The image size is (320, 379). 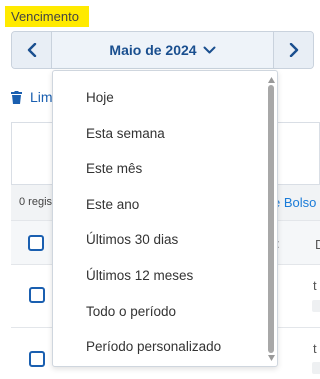 I want to click on option-this-month: Este mês, so click(x=165, y=169).